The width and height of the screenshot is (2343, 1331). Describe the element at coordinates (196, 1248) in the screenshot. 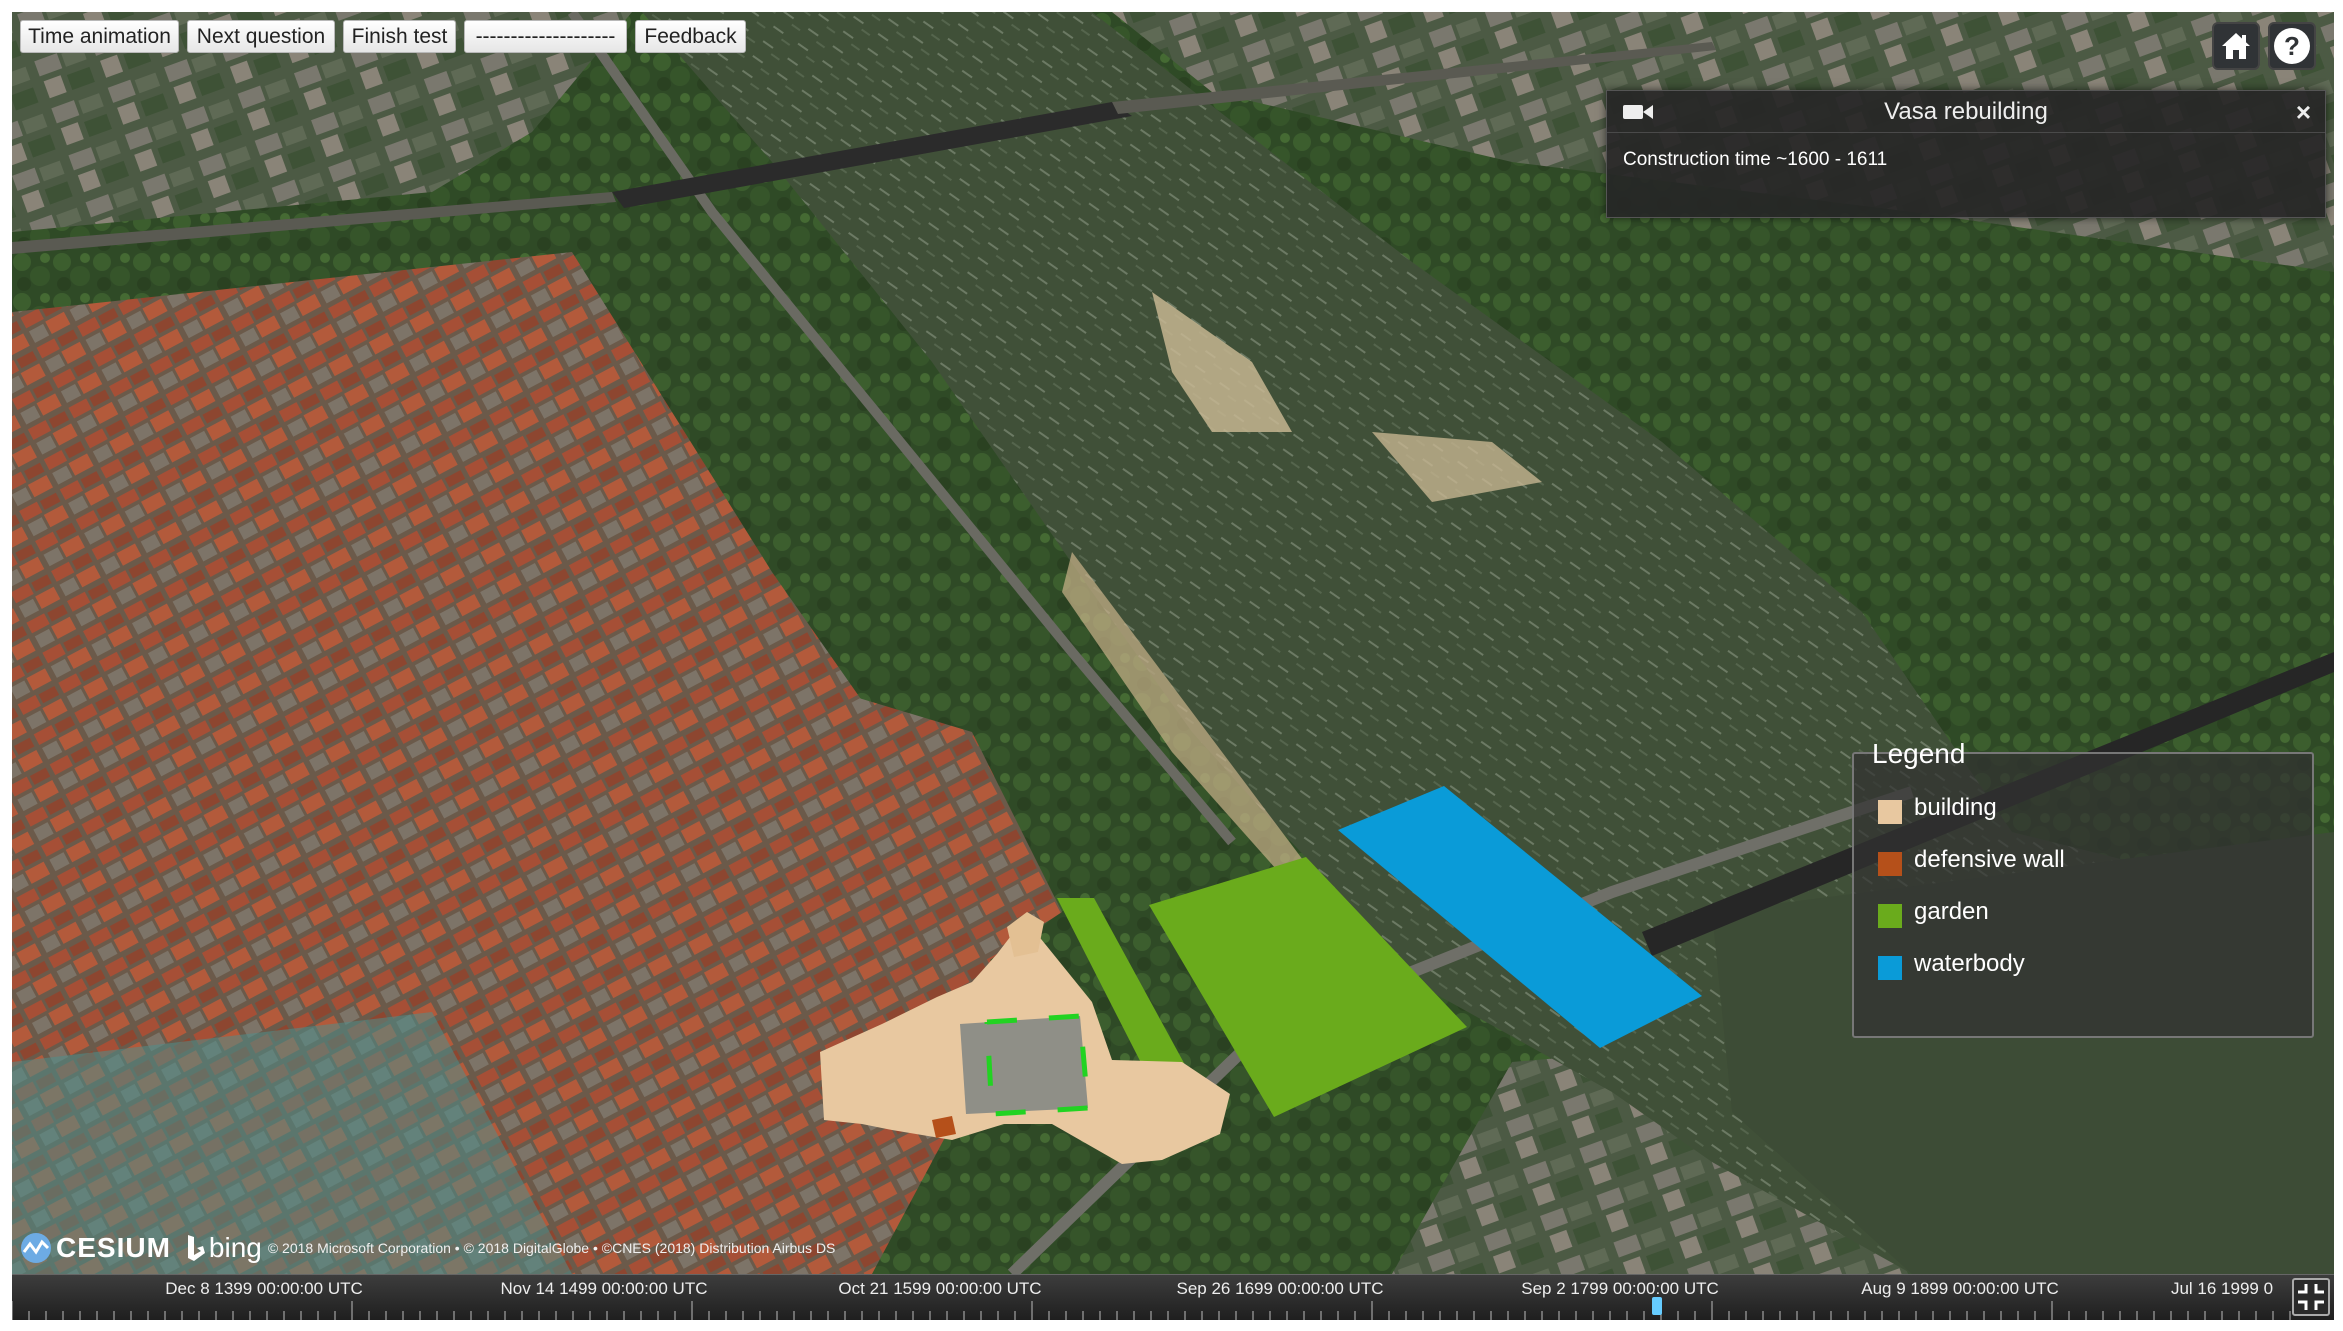

I see `bing-icon` at that location.